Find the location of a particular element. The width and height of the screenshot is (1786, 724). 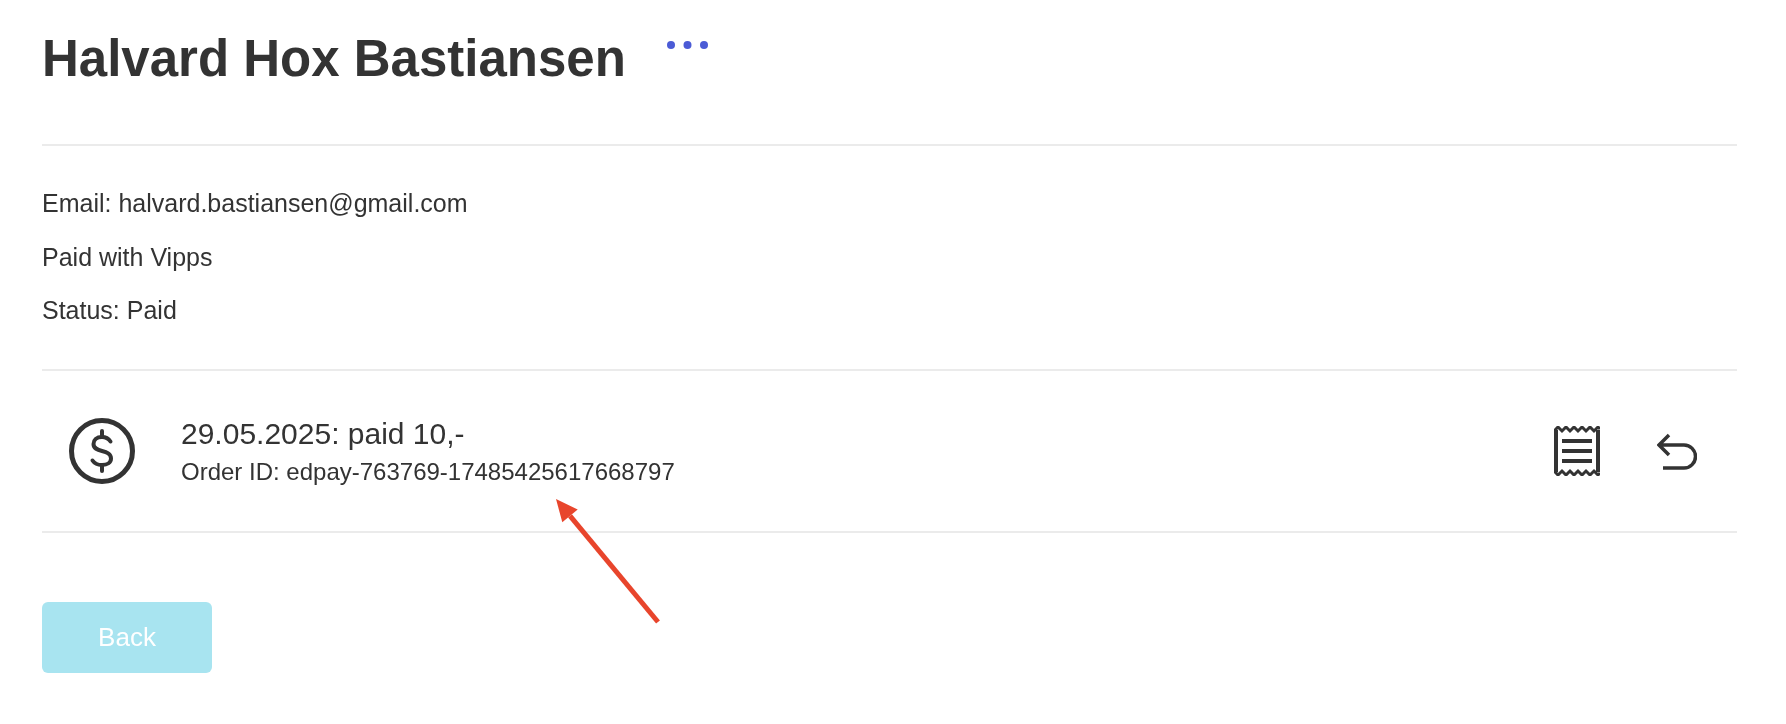

order-id-text: Order ID: edpay-763769-17485425617668797 is located at coordinates (428, 471).